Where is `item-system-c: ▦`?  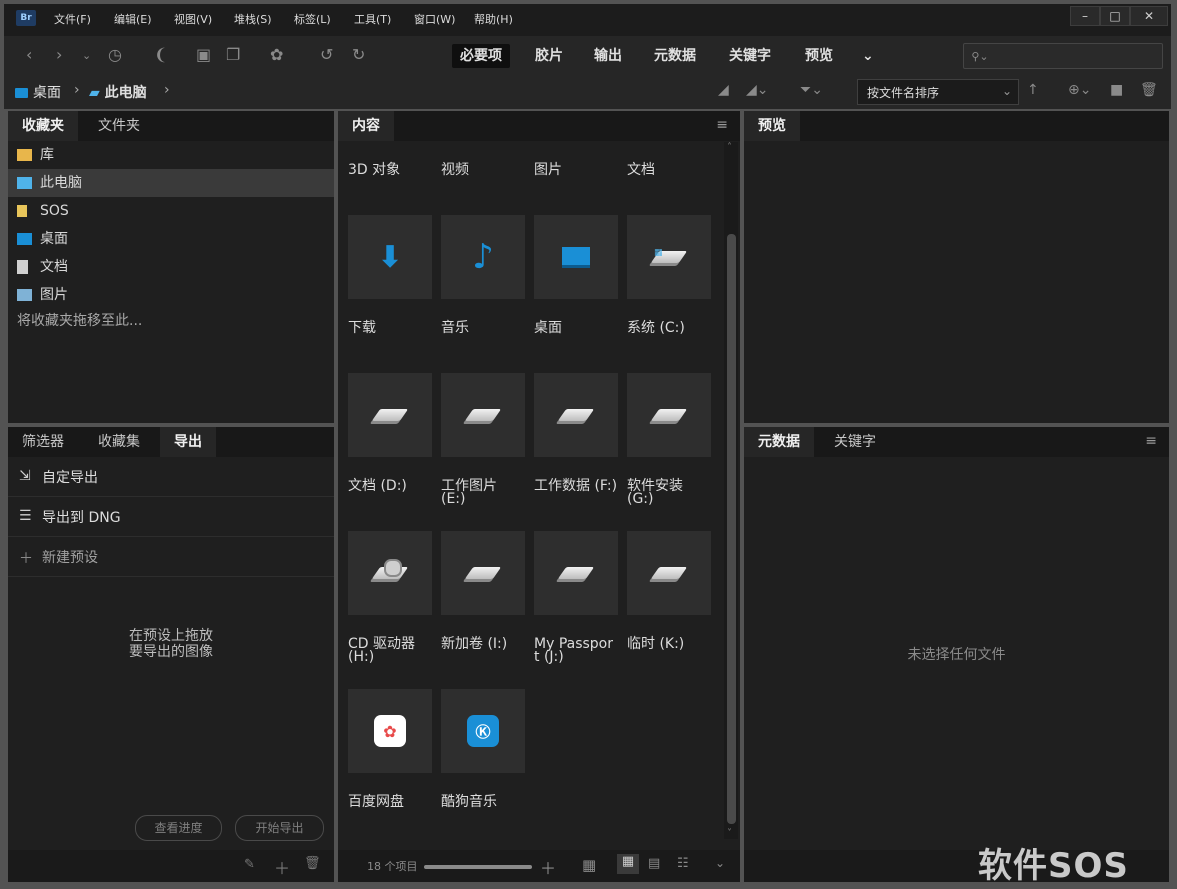 item-system-c: ▦ is located at coordinates (669, 257).